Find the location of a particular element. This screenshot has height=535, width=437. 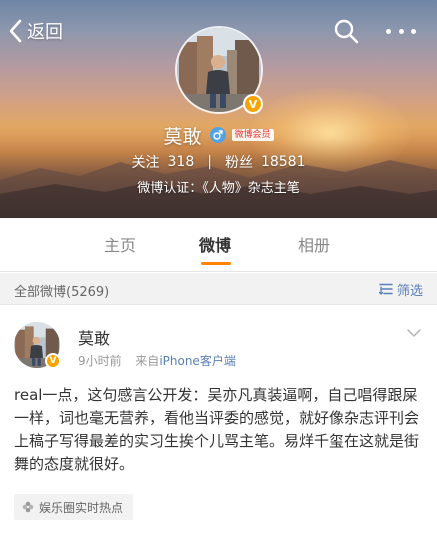

all-weibo-count: 全部微博(5269) is located at coordinates (62, 292).